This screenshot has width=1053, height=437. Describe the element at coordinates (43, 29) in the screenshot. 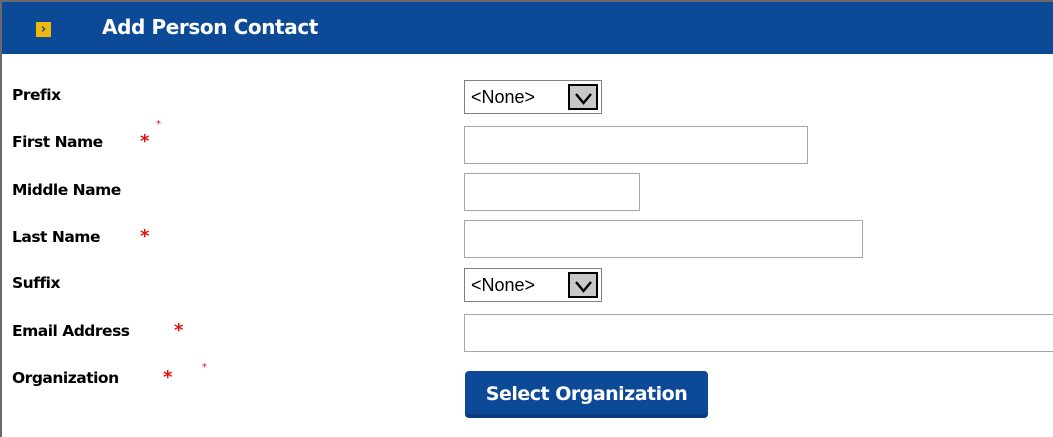

I see `chevron-right-icon: ›` at that location.